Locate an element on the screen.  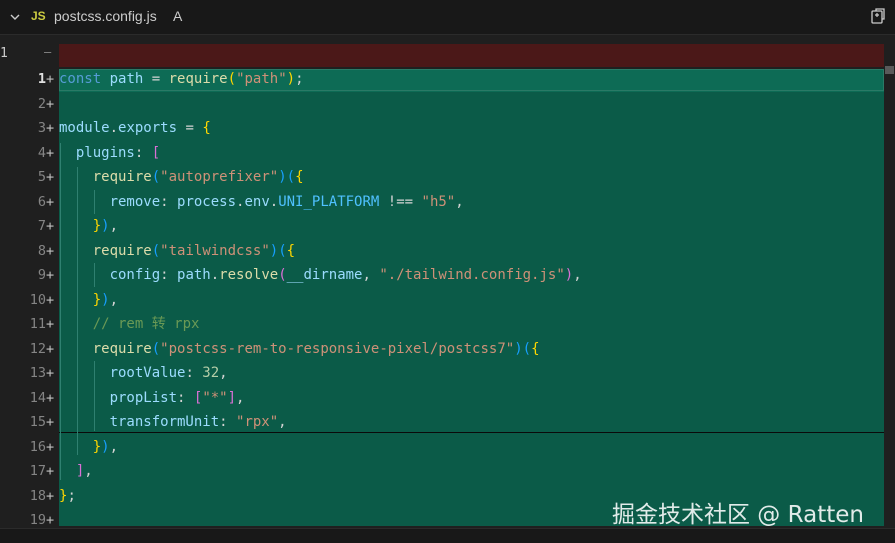
string-token: "./tailwind.config.js" is located at coordinates (472, 275).